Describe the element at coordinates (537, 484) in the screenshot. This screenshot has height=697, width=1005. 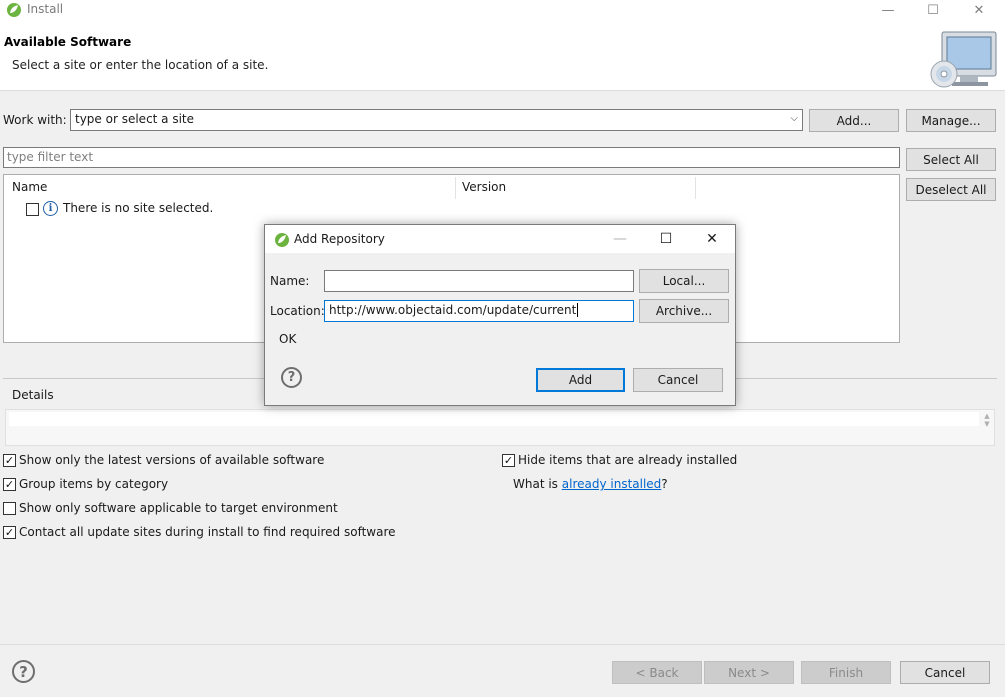
I see `what-is-prefix: What is` at that location.